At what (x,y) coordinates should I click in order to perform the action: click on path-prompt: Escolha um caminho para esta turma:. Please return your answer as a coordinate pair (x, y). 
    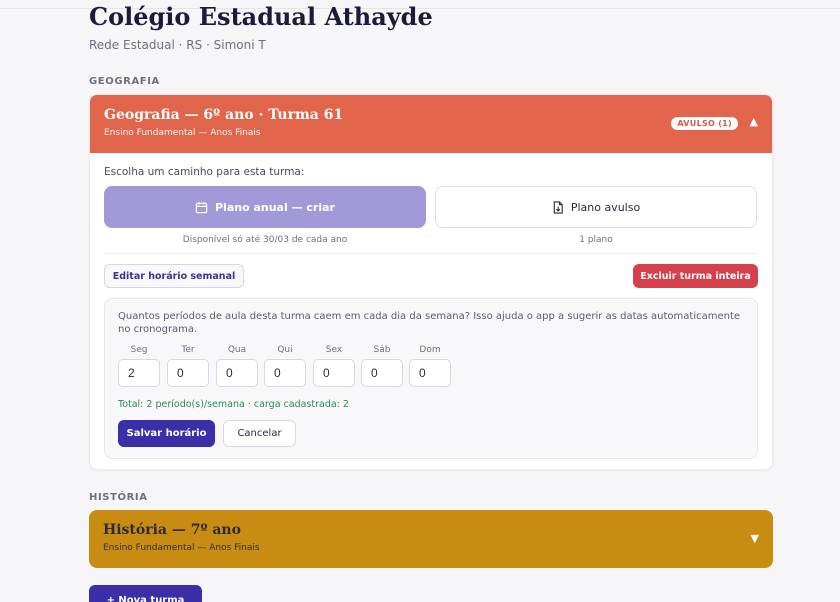
    Looking at the image, I should click on (204, 172).